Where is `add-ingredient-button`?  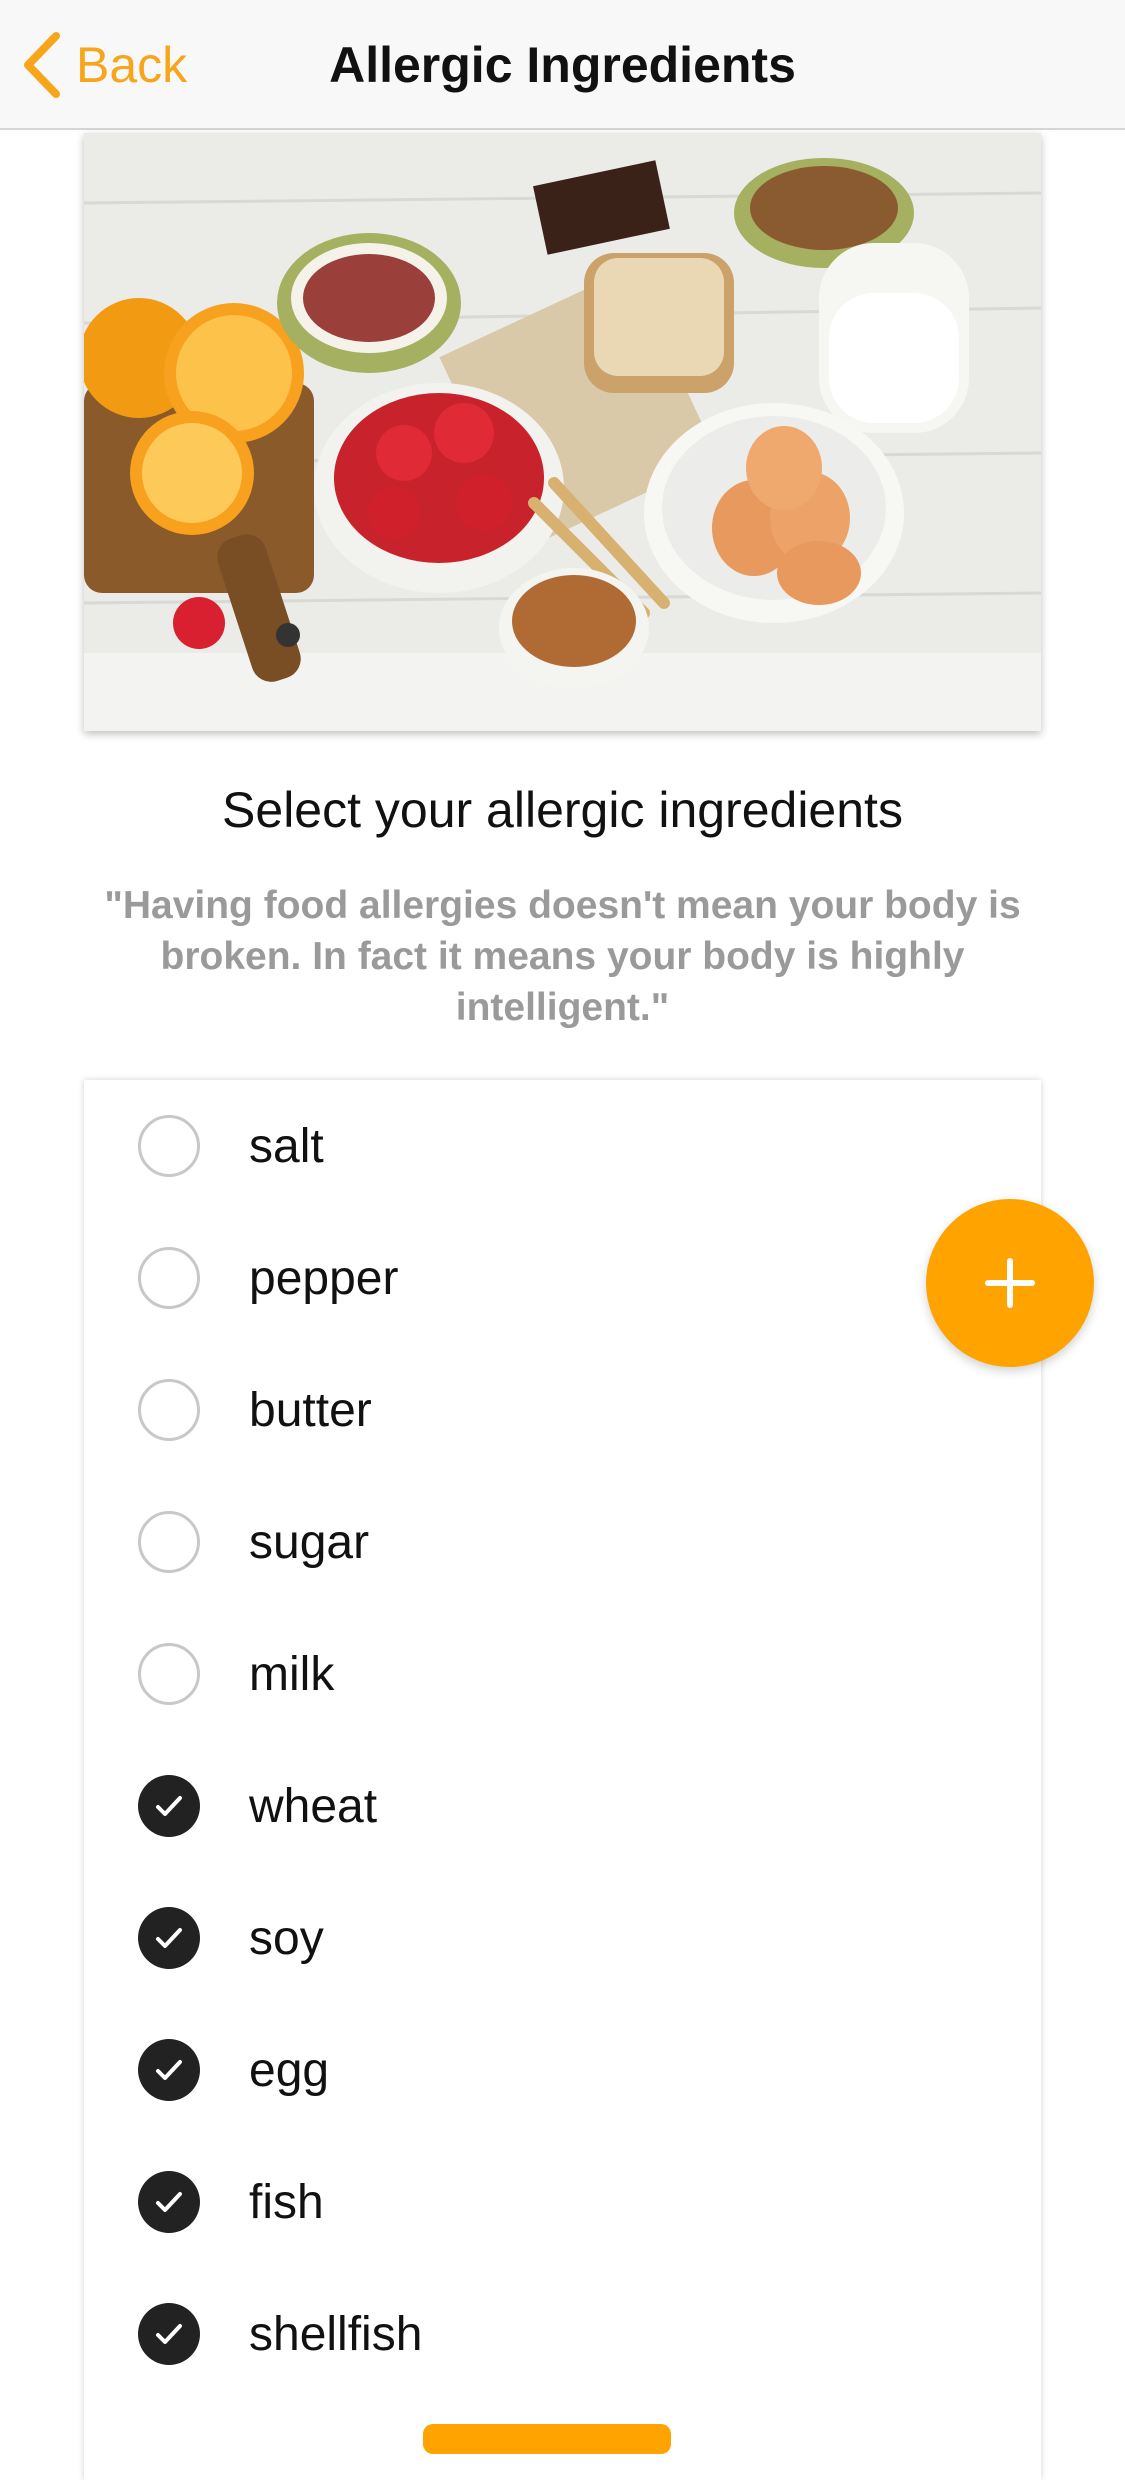
add-ingredient-button is located at coordinates (1010, 1283).